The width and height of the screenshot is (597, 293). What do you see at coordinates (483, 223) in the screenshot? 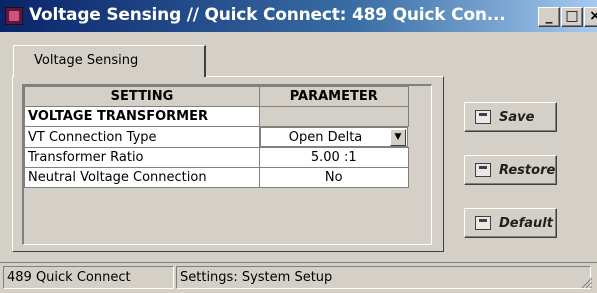
I see `default-icon` at bounding box center [483, 223].